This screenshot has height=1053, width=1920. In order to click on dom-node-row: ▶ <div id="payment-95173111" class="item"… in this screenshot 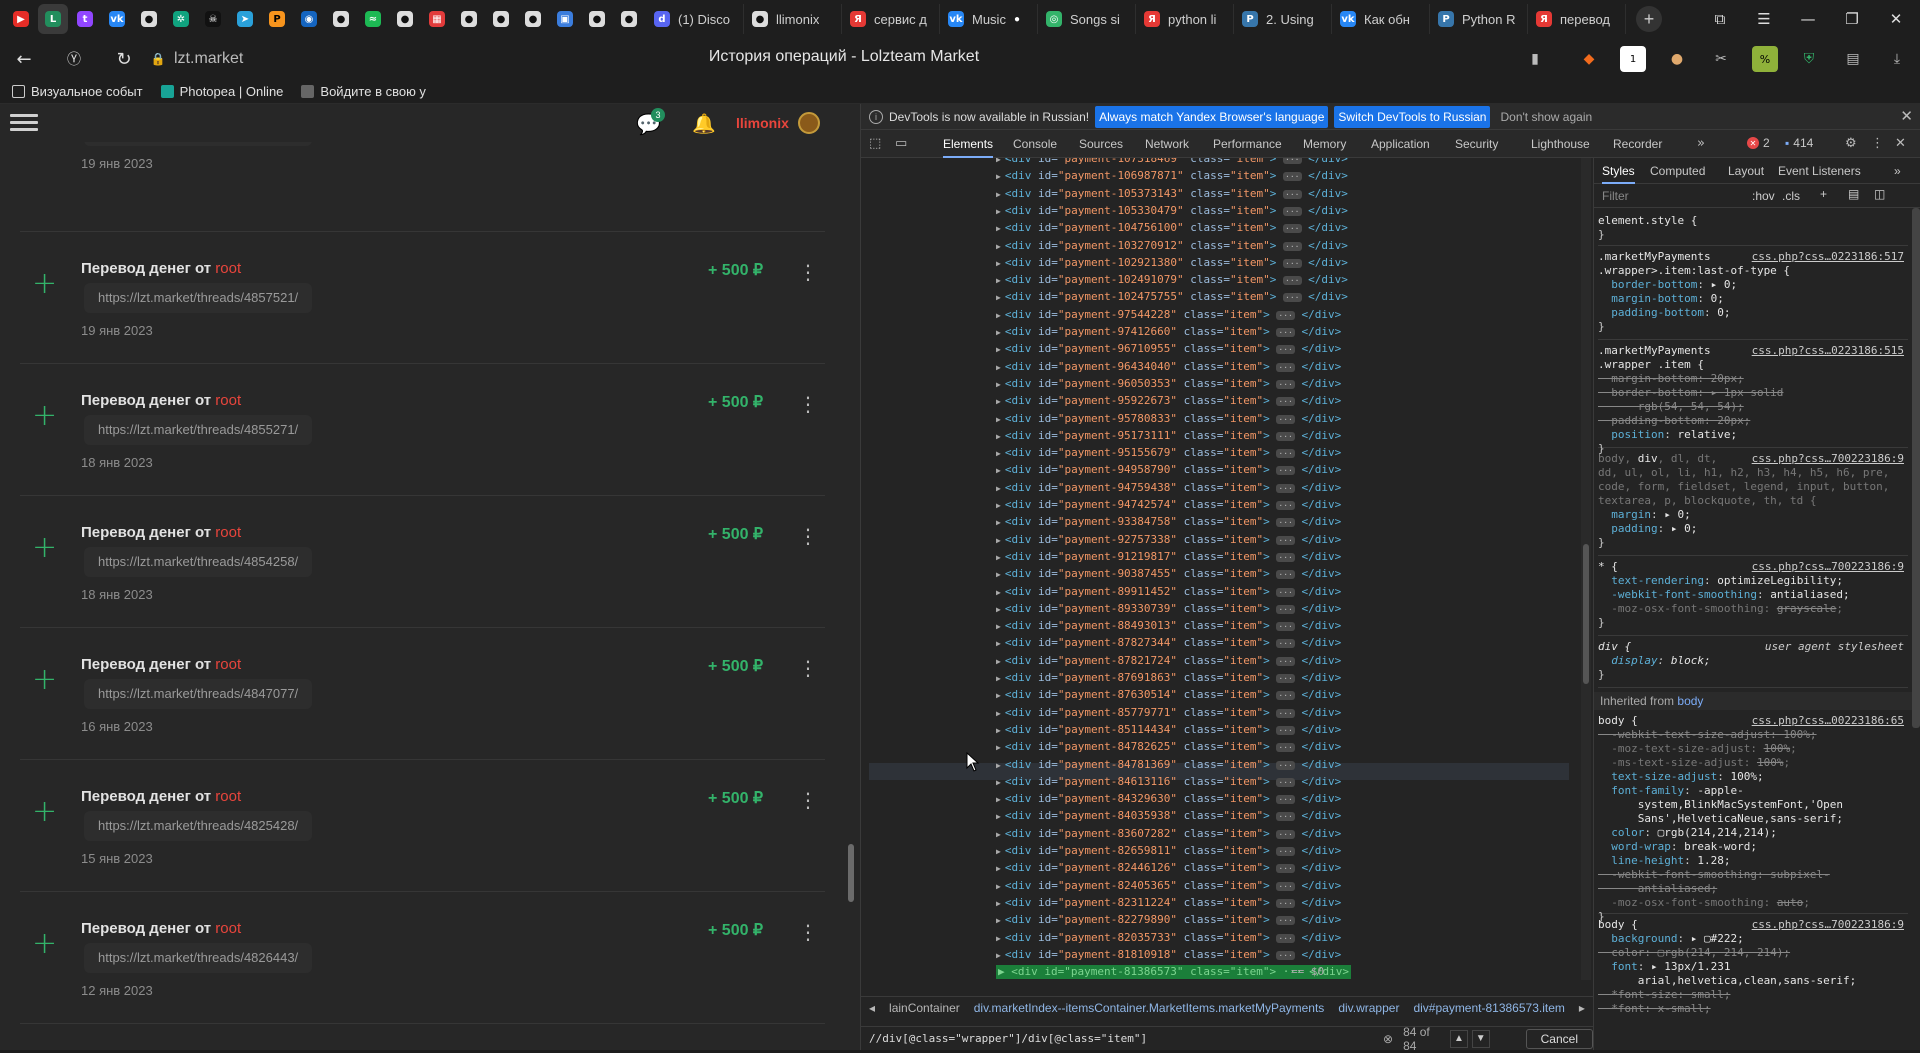, I will do `click(1168, 435)`.